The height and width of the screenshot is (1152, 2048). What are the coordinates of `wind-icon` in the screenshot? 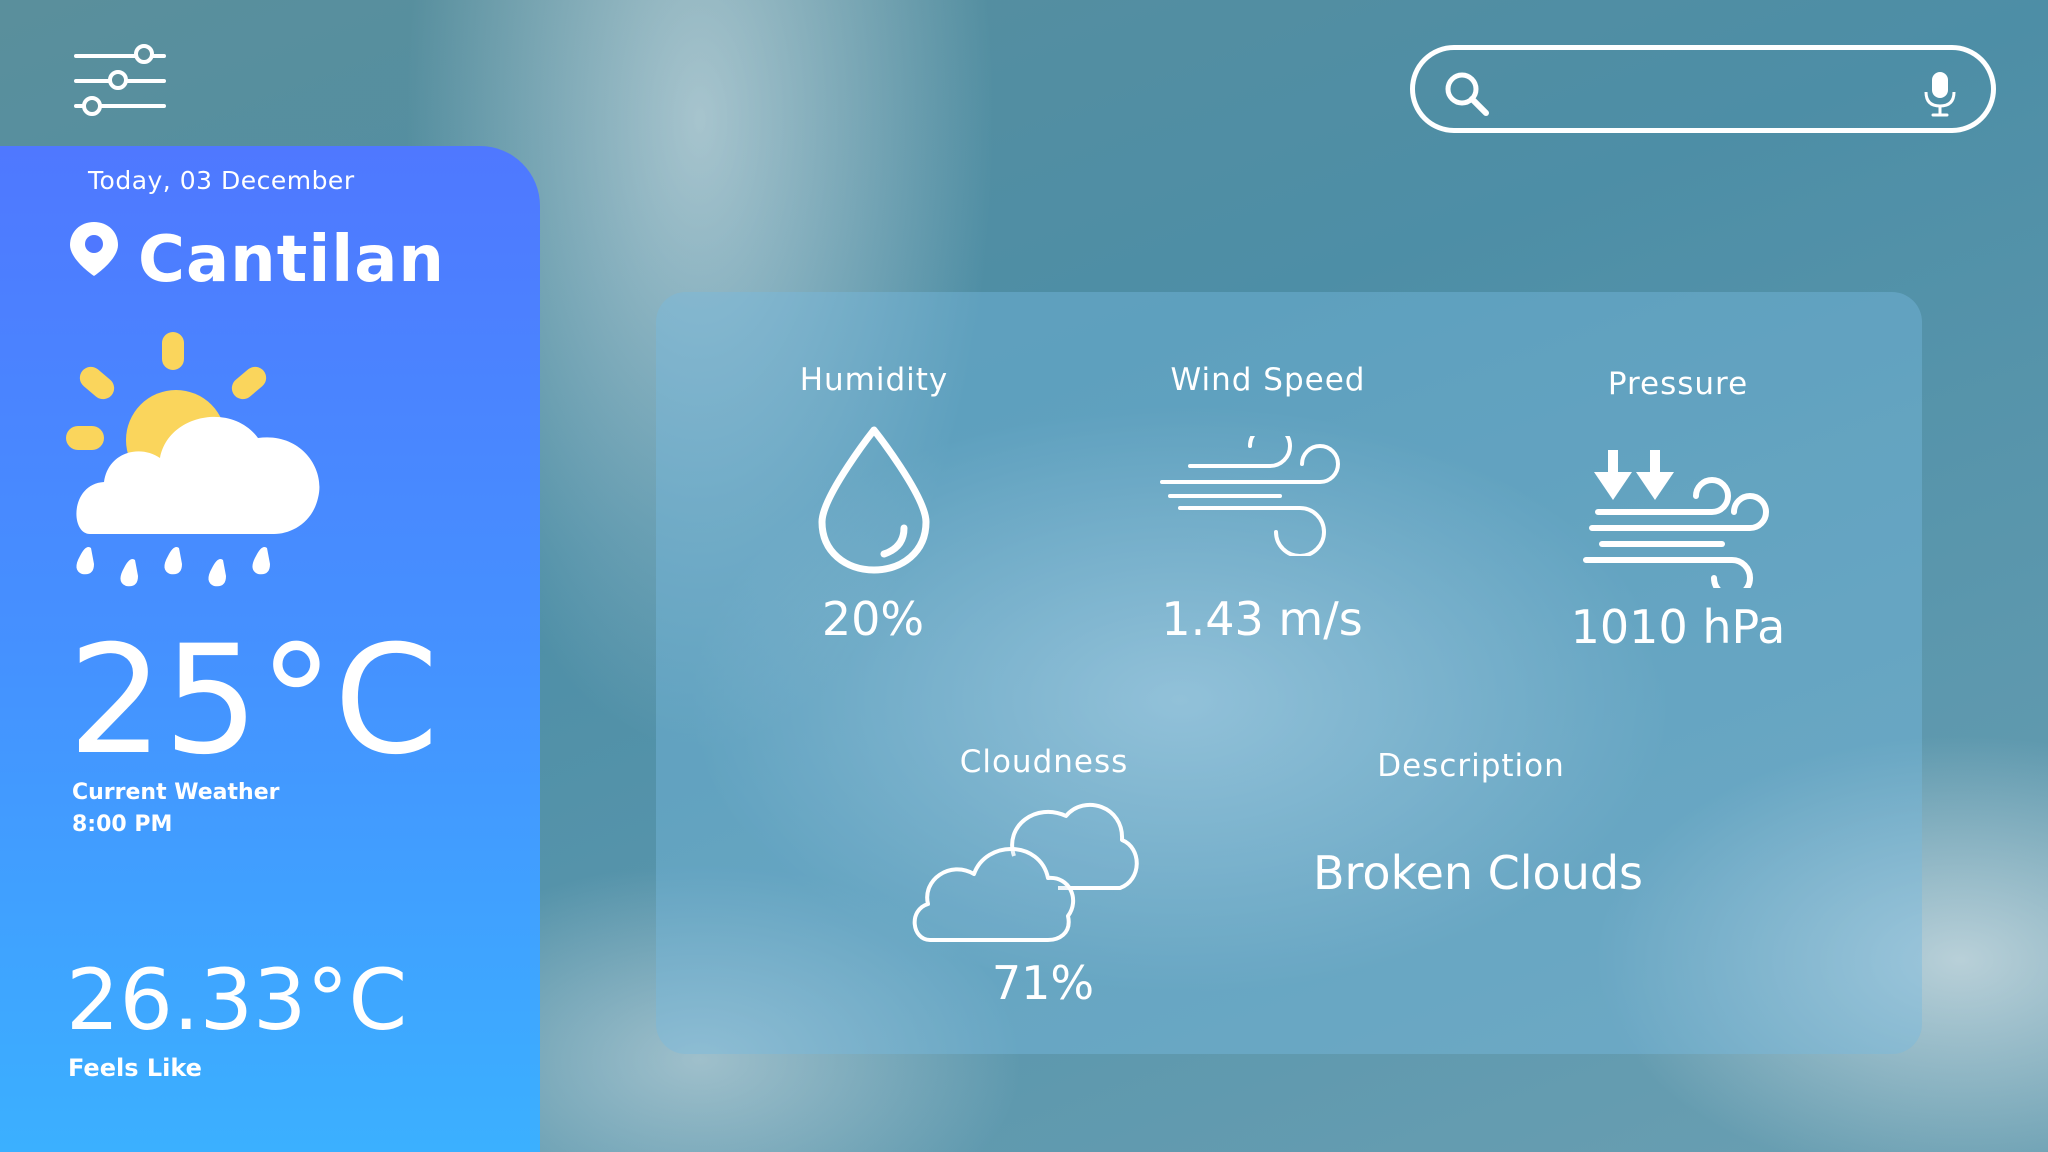 It's located at (1250, 496).